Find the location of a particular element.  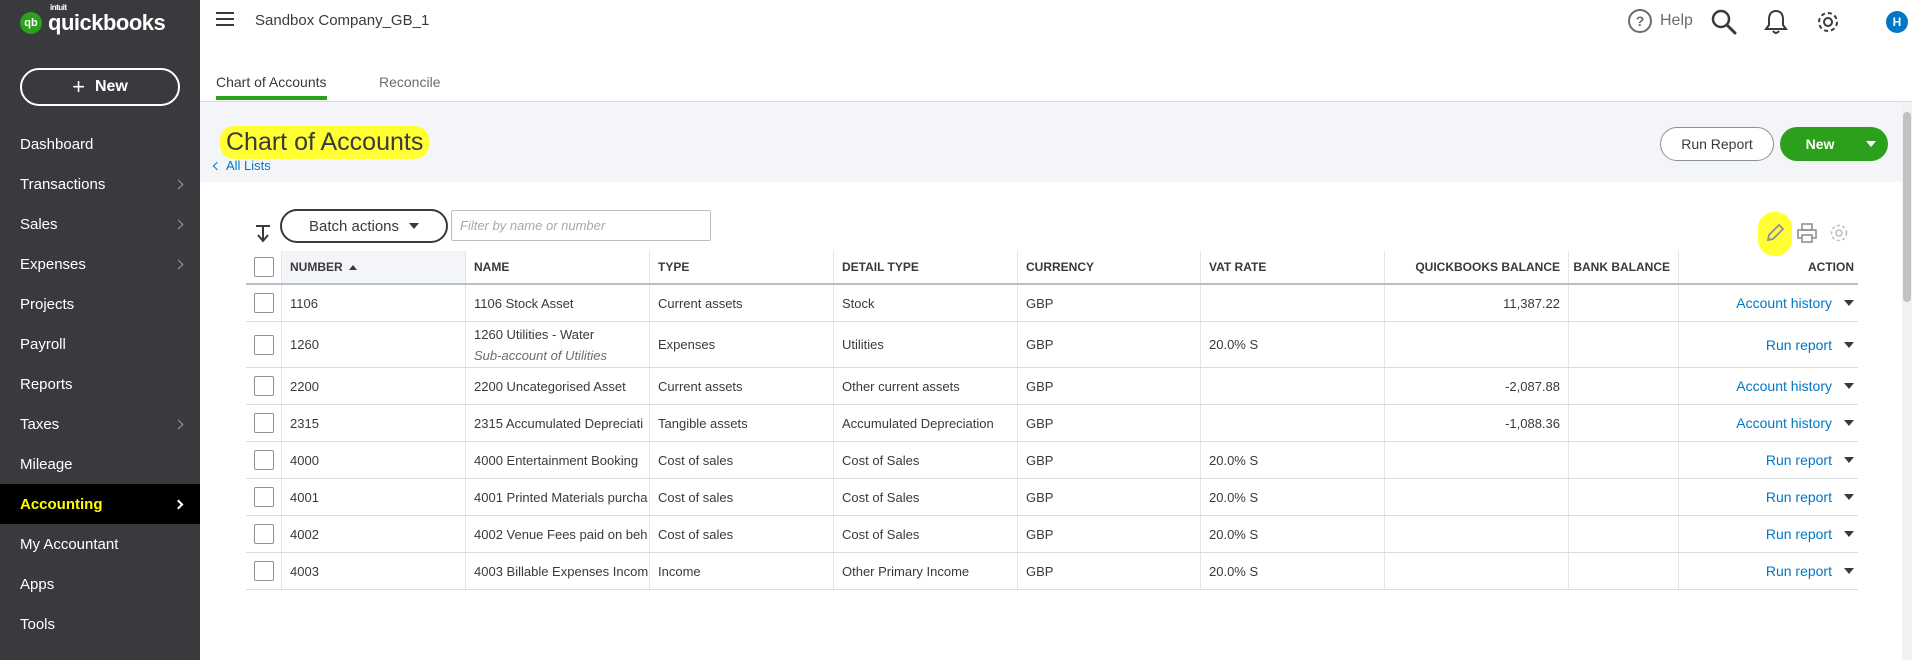

page-title: Chart of Accounts is located at coordinates (325, 142).